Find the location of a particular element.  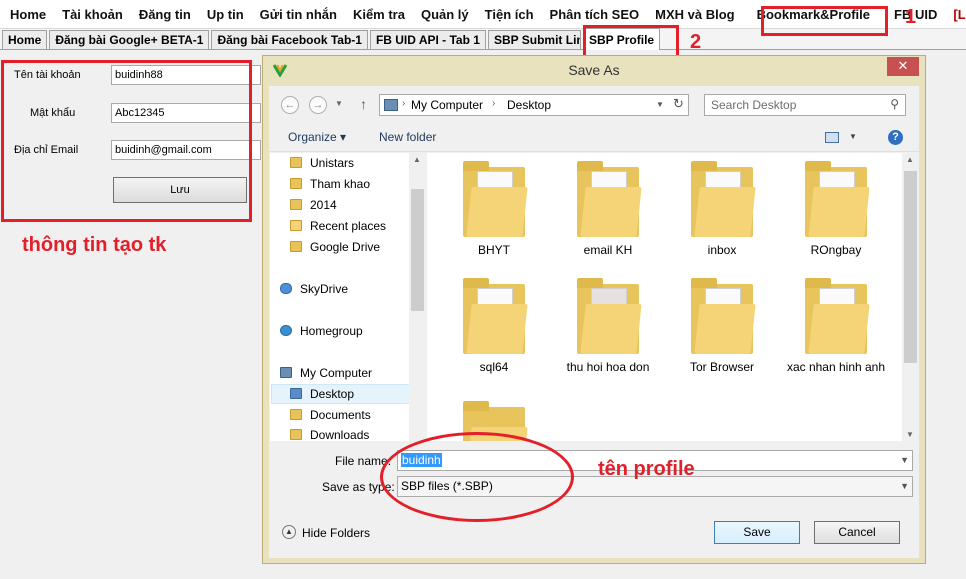

file-item-bhyt: BHYT is located at coordinates (494, 209).